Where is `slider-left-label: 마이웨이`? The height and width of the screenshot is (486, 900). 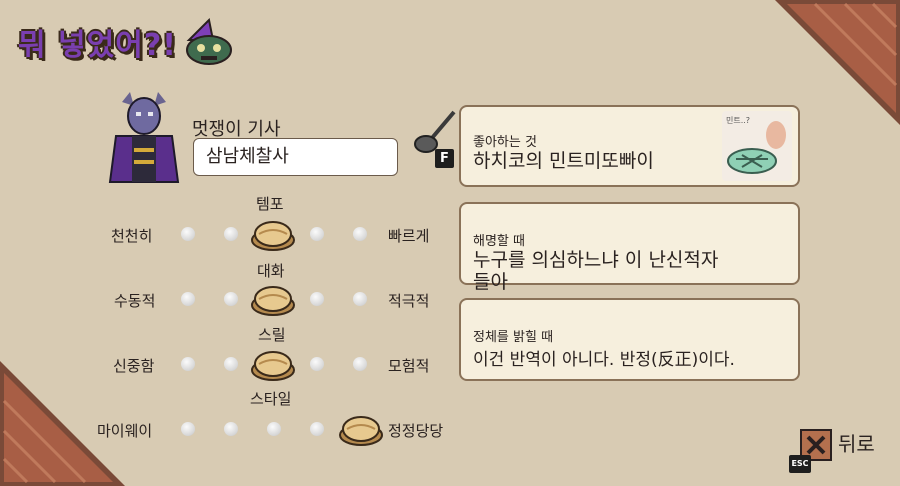
slider-left-label: 마이웨이 is located at coordinates (125, 431).